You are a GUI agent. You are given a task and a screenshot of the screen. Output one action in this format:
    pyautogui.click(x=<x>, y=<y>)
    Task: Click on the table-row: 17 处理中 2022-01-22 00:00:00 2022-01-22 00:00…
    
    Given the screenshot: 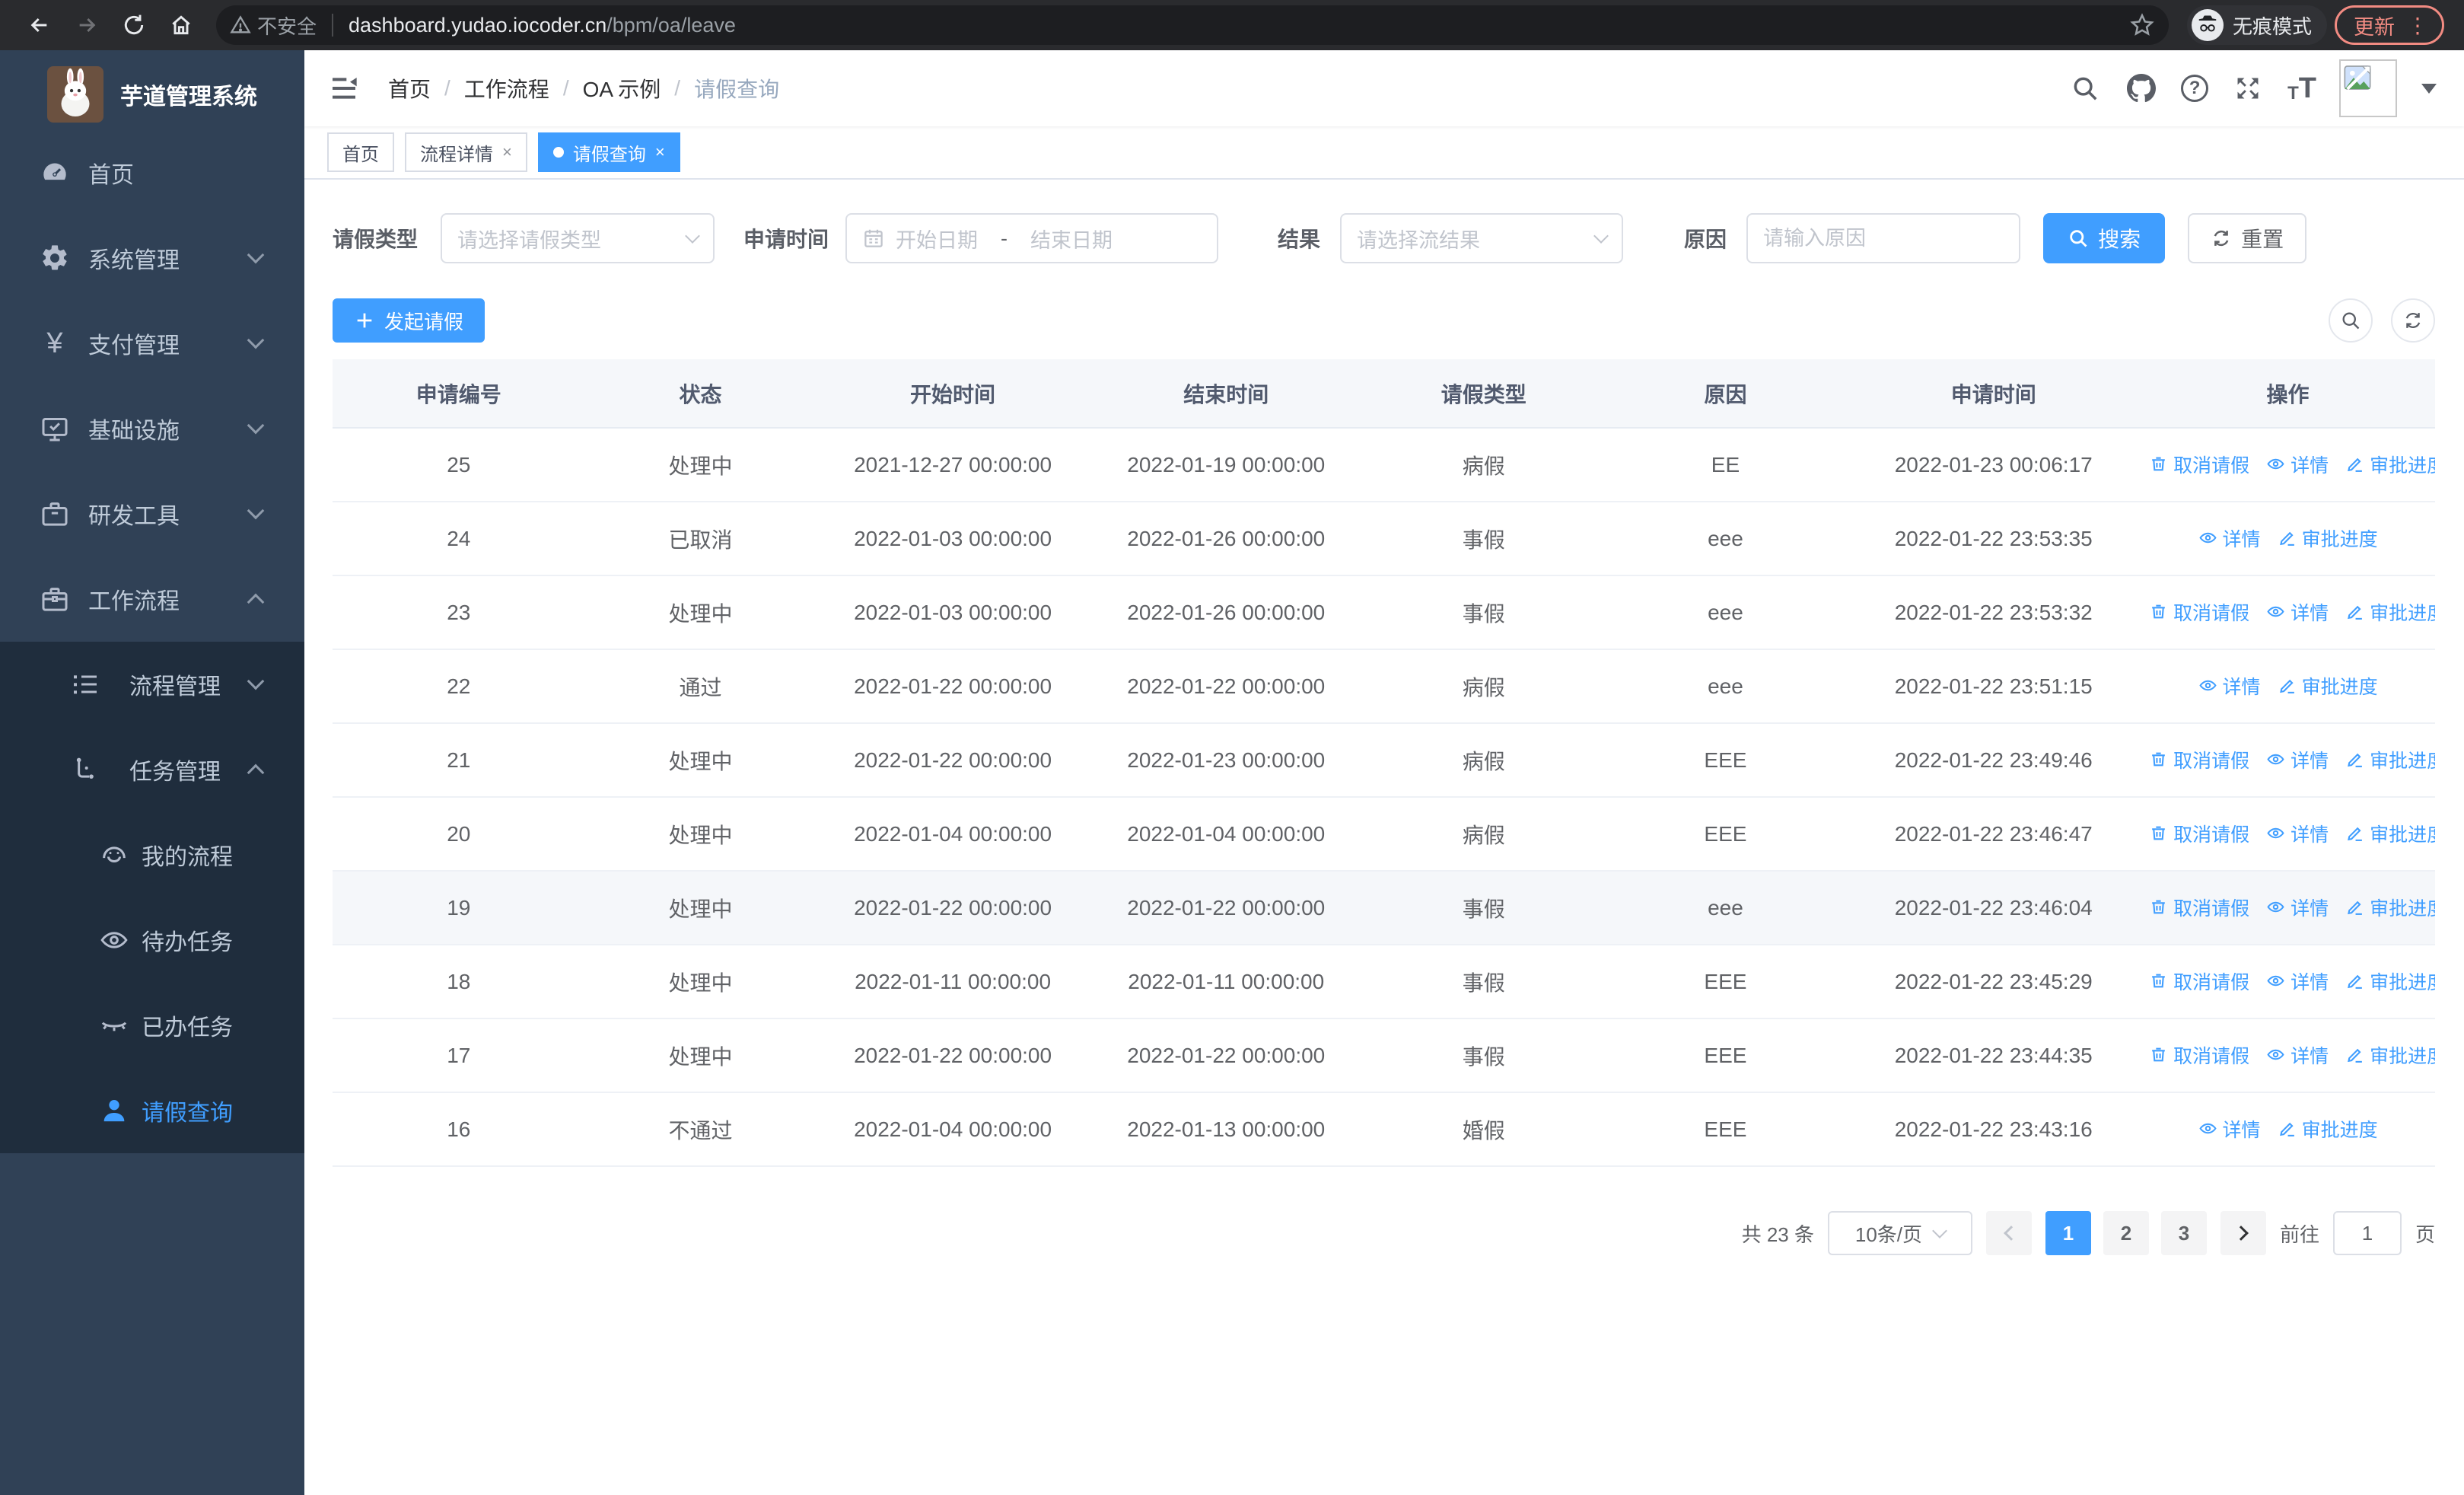 What is the action you would take?
    pyautogui.click(x=1384, y=1055)
    